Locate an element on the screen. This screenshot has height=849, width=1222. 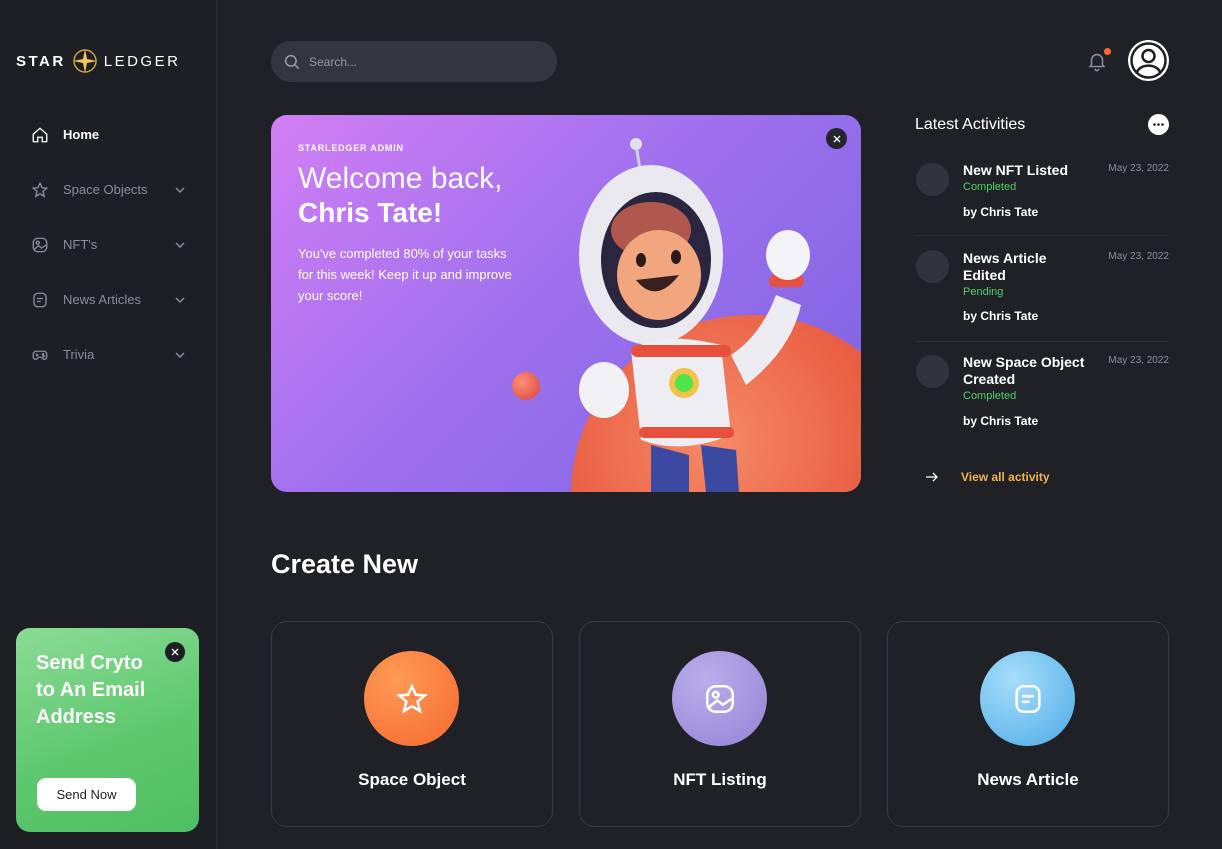
arrow-right-icon is located at coordinates (932, 477).